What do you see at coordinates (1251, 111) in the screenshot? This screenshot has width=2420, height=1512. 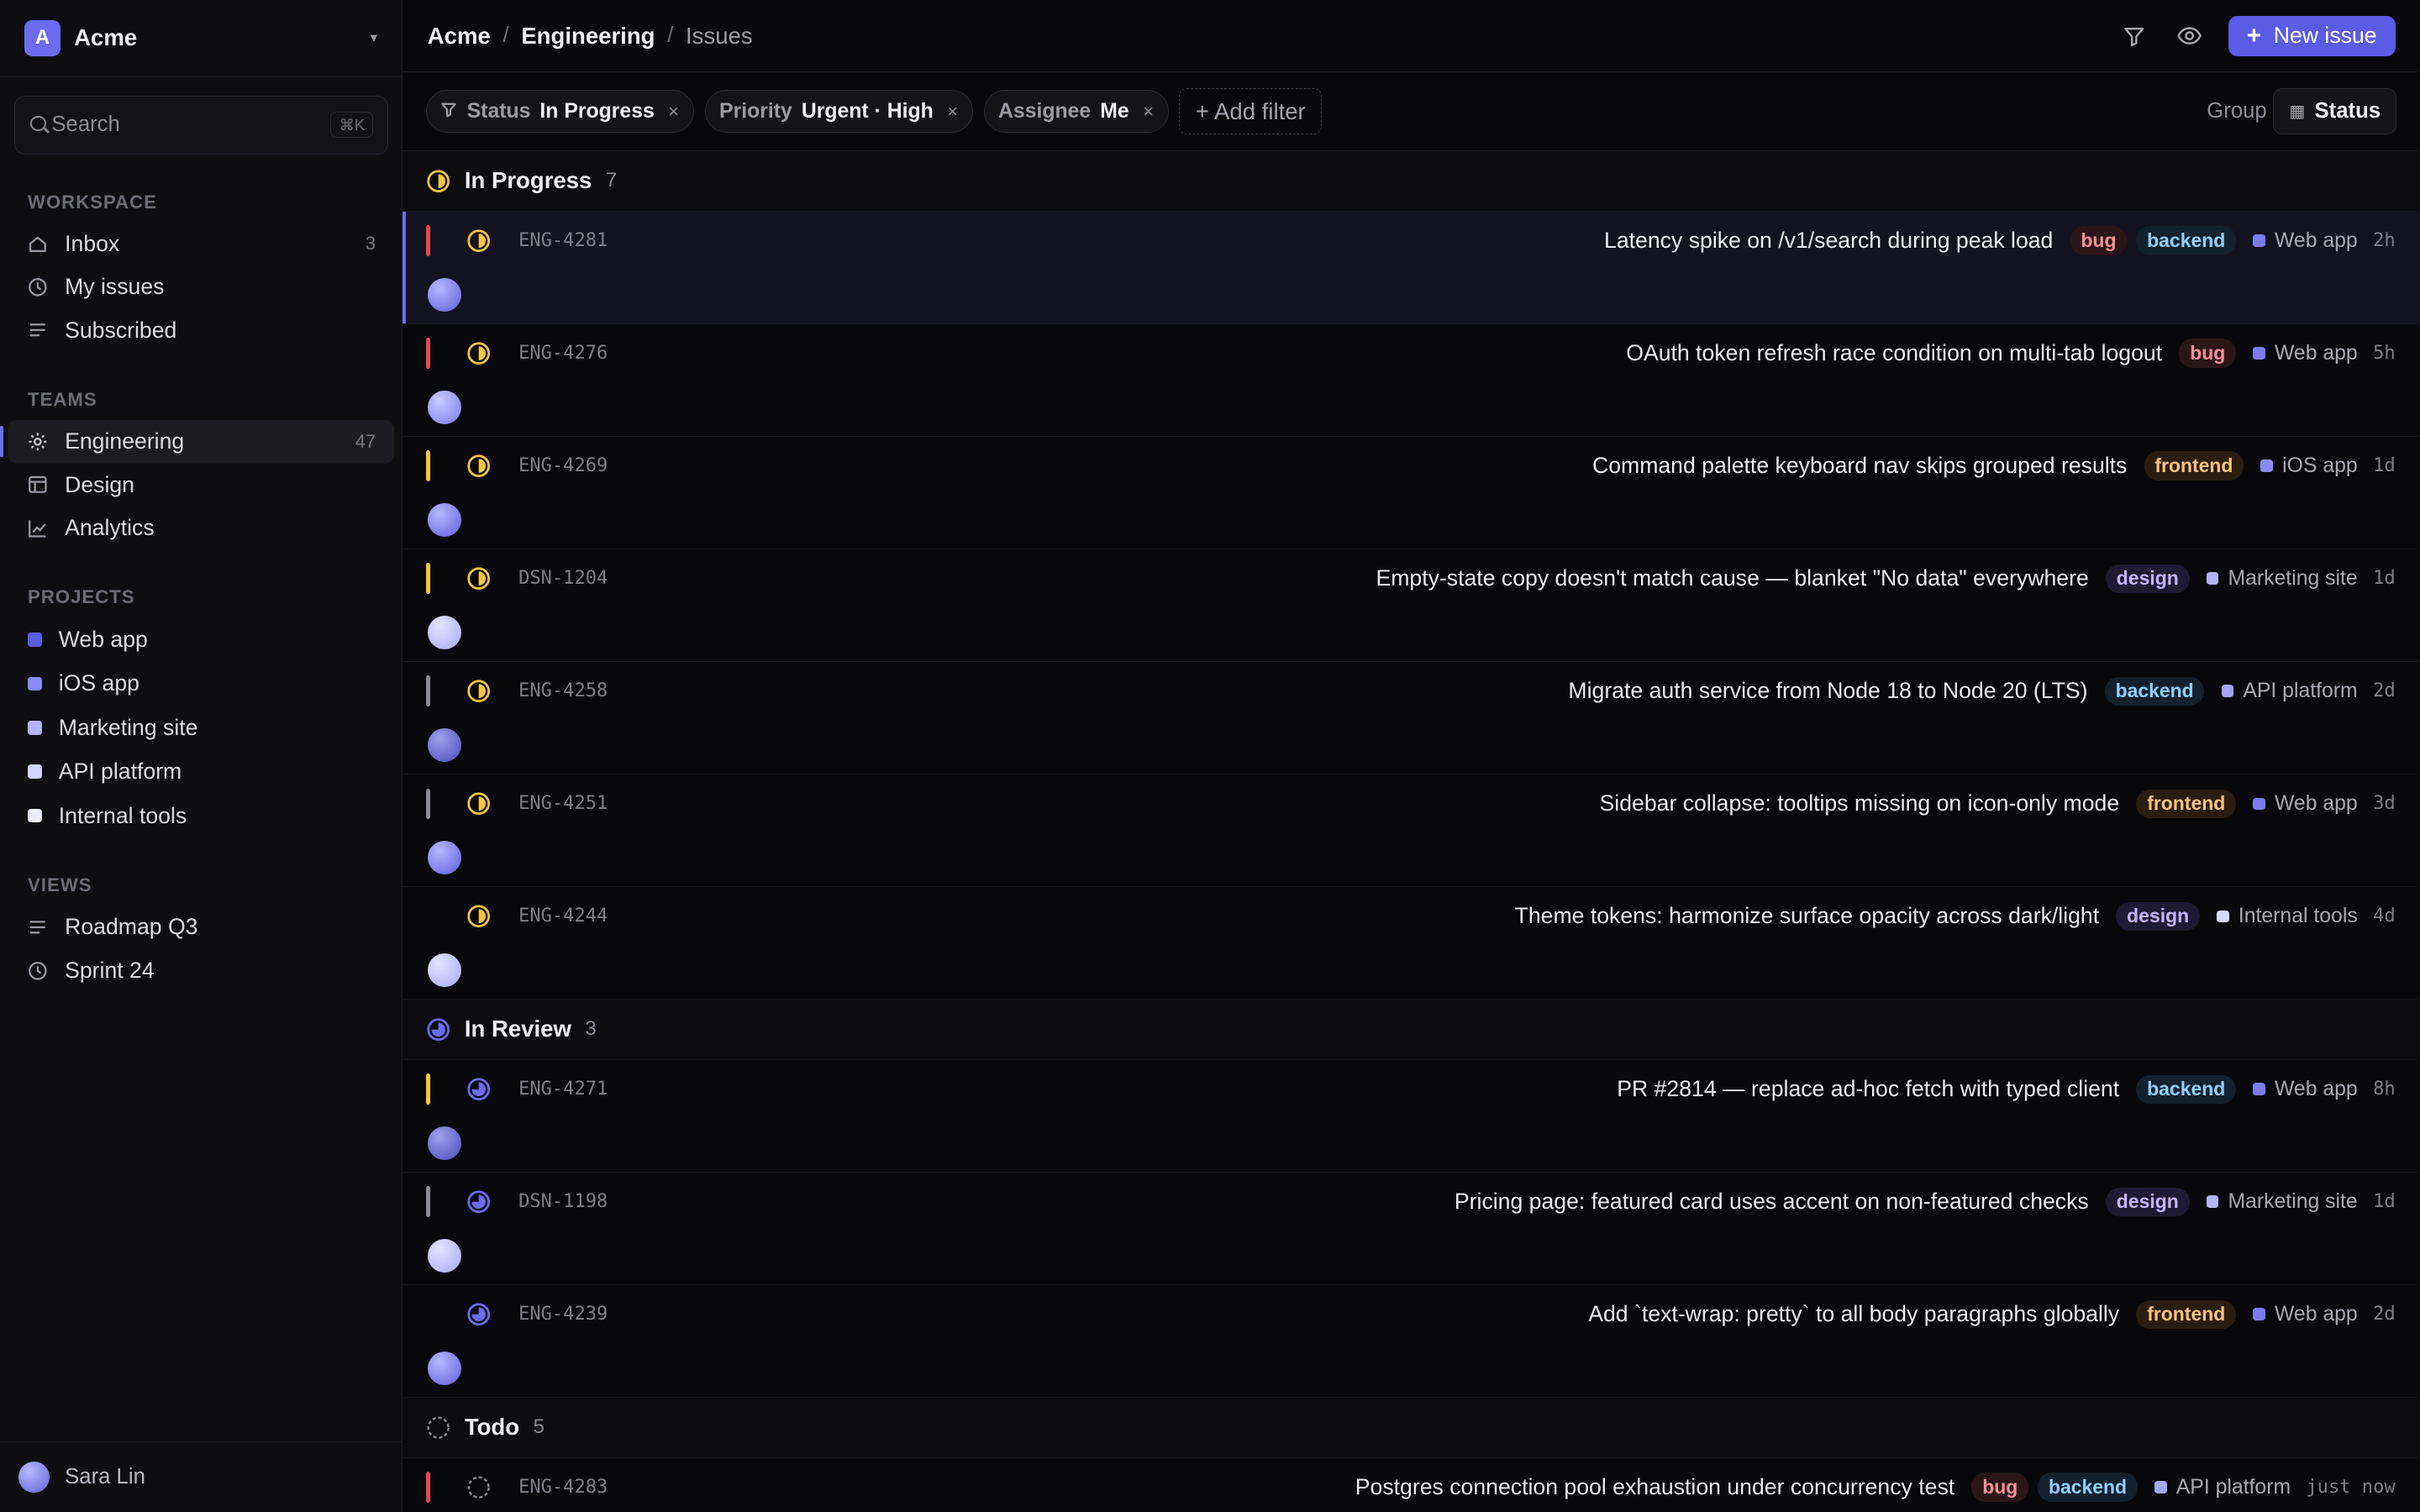 I see `add-filter-button: + Add filter` at bounding box center [1251, 111].